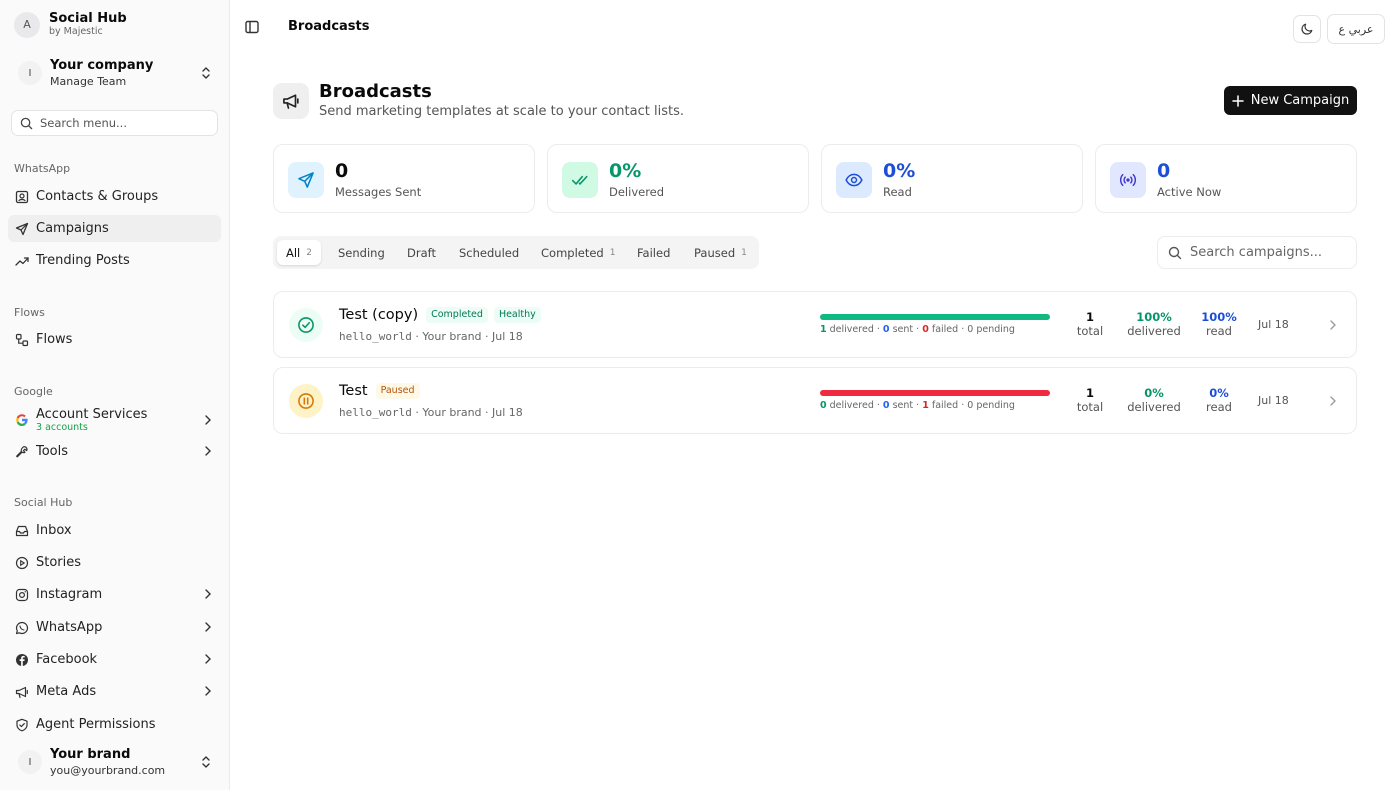  Describe the element at coordinates (22, 197) in the screenshot. I see `contacts-icon` at that location.